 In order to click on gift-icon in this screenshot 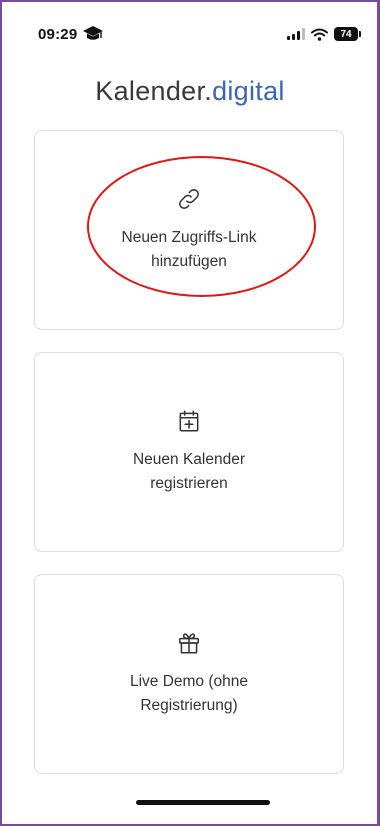, I will do `click(189, 643)`.